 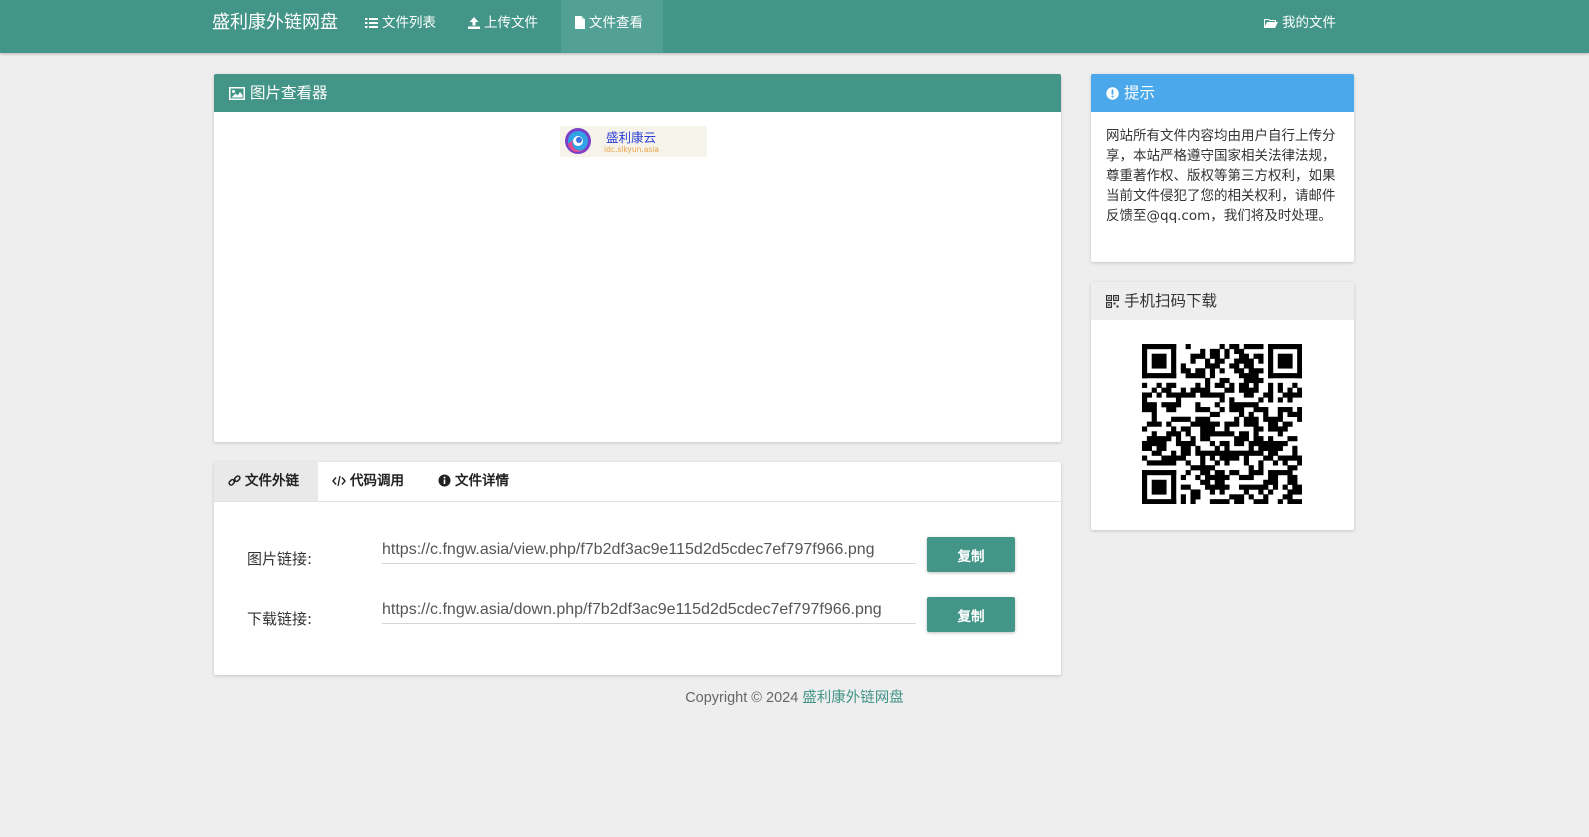 I want to click on links-tabs: 文件外链 代码调用 文件详情, so click(x=637, y=482).